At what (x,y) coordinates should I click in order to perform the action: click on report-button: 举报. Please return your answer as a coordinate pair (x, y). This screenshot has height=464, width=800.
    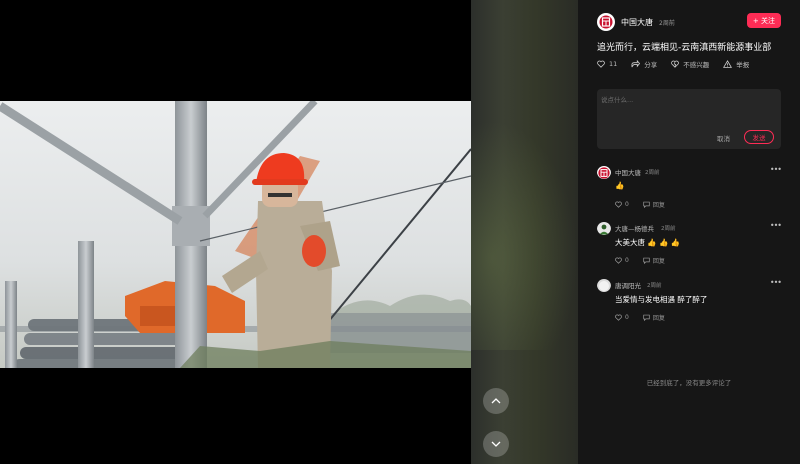
    Looking at the image, I should click on (736, 64).